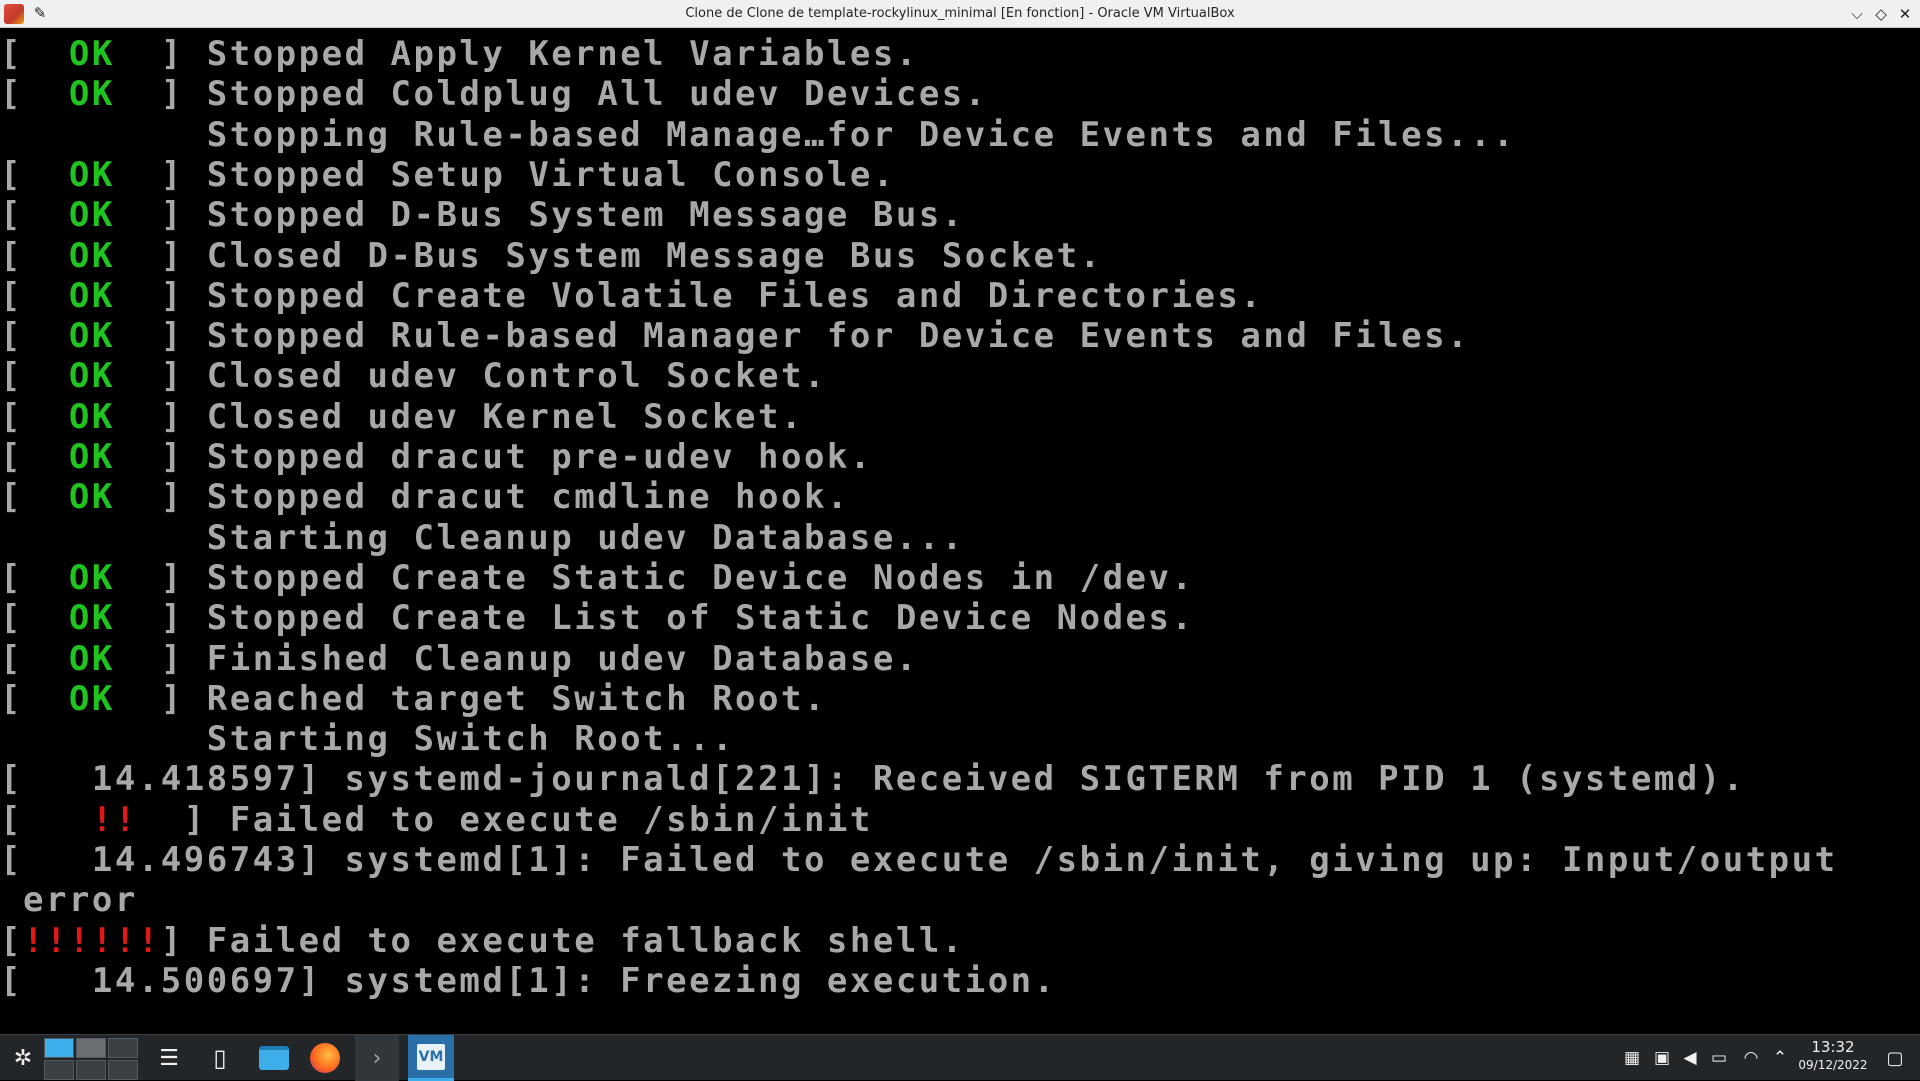 The width and height of the screenshot is (1920, 1081). I want to click on settings-icon: ☰, so click(169, 1058).